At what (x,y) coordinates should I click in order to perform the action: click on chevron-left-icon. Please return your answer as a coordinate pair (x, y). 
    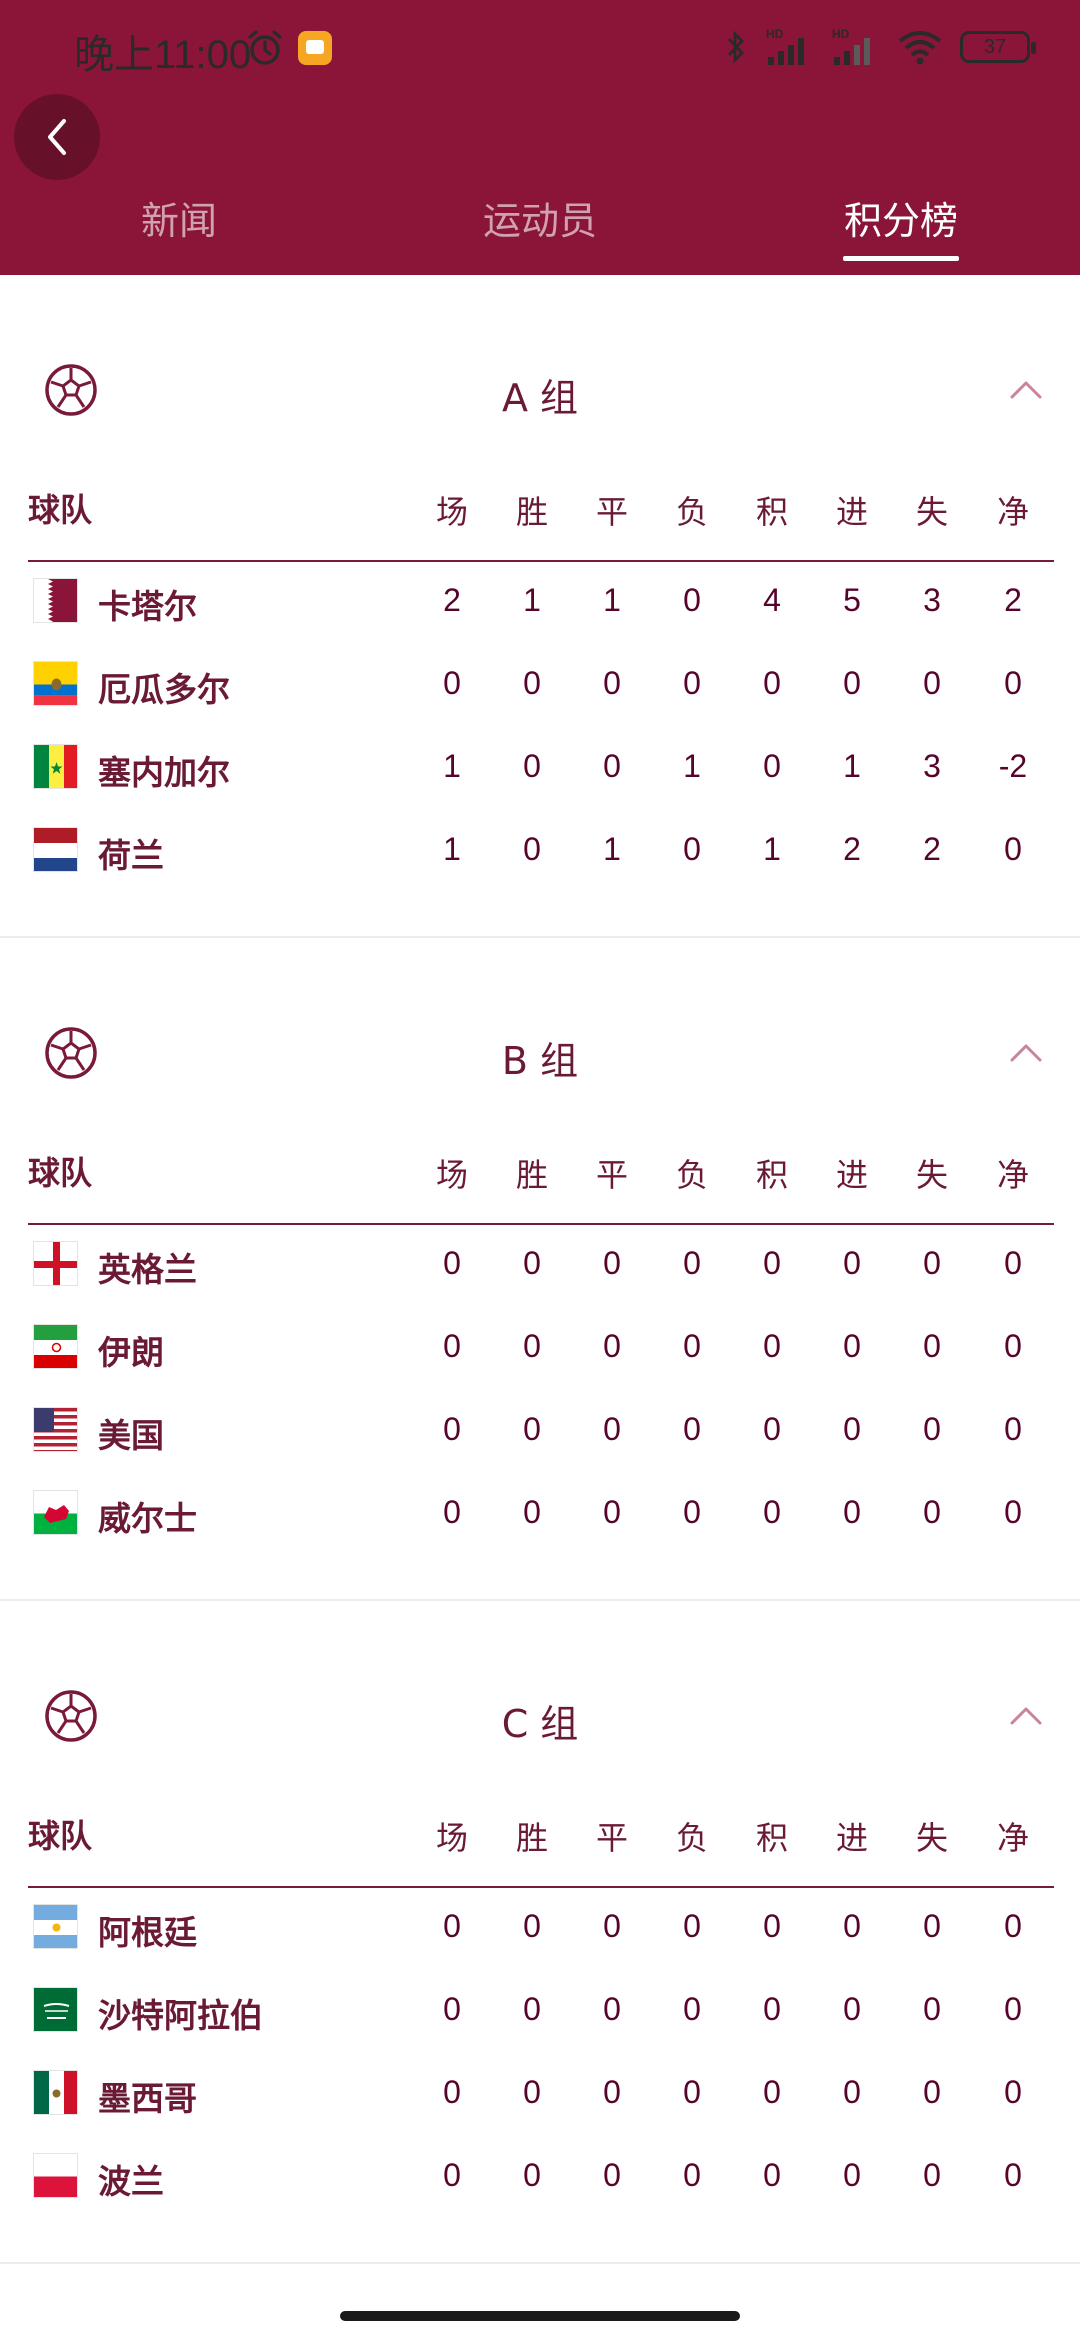
    Looking at the image, I should click on (57, 137).